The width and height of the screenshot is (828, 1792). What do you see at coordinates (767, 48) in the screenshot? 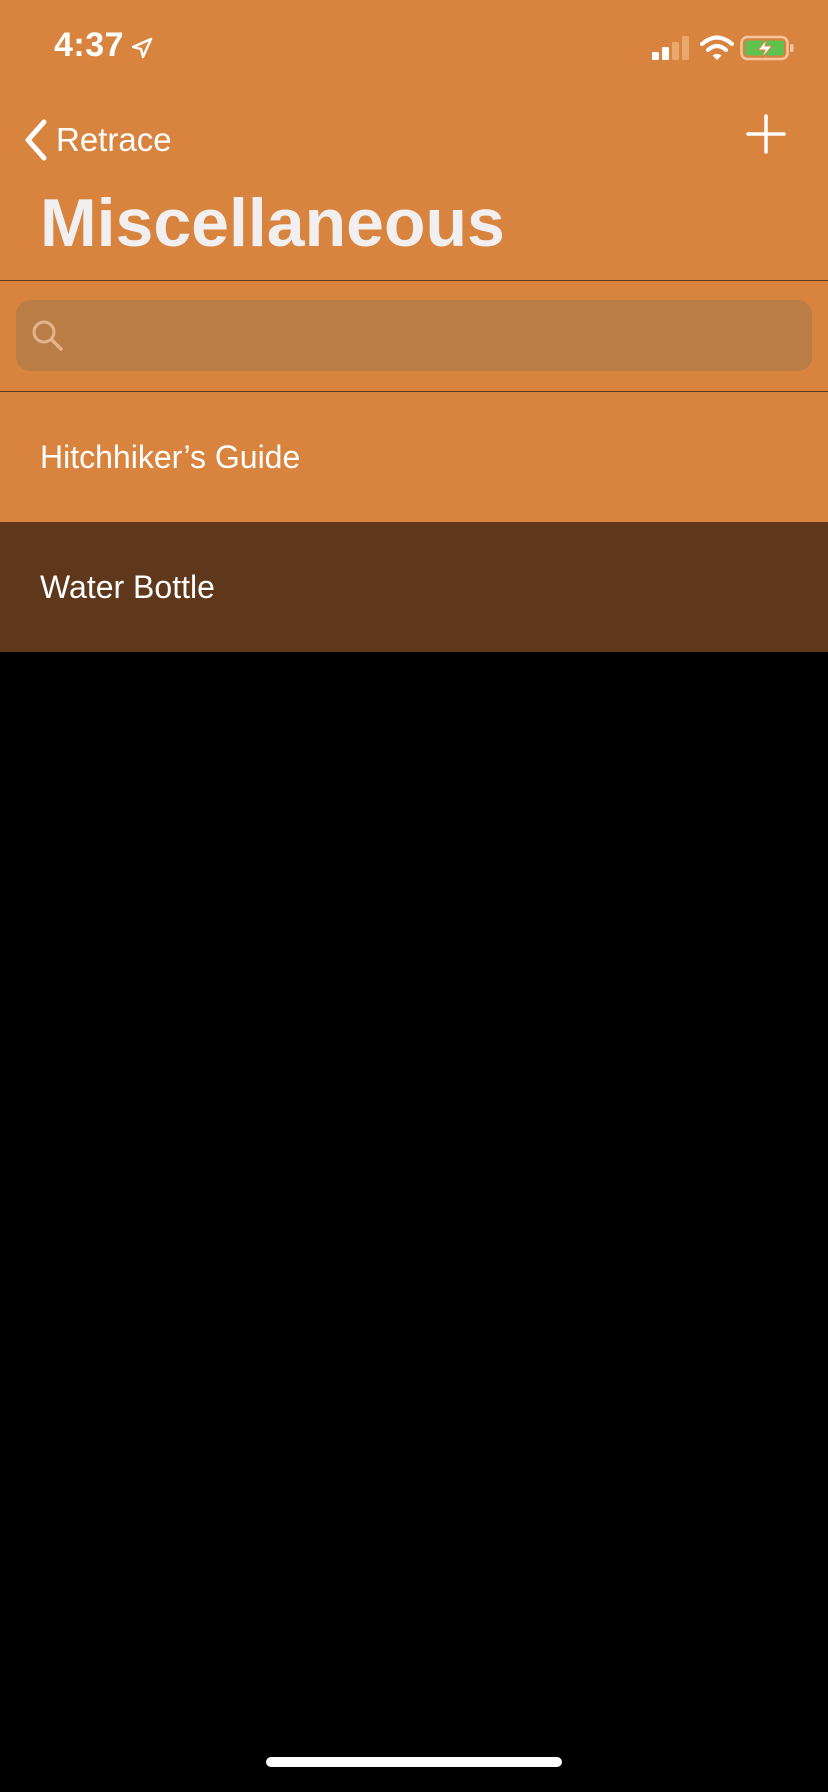
I see `battery-charging-icon` at bounding box center [767, 48].